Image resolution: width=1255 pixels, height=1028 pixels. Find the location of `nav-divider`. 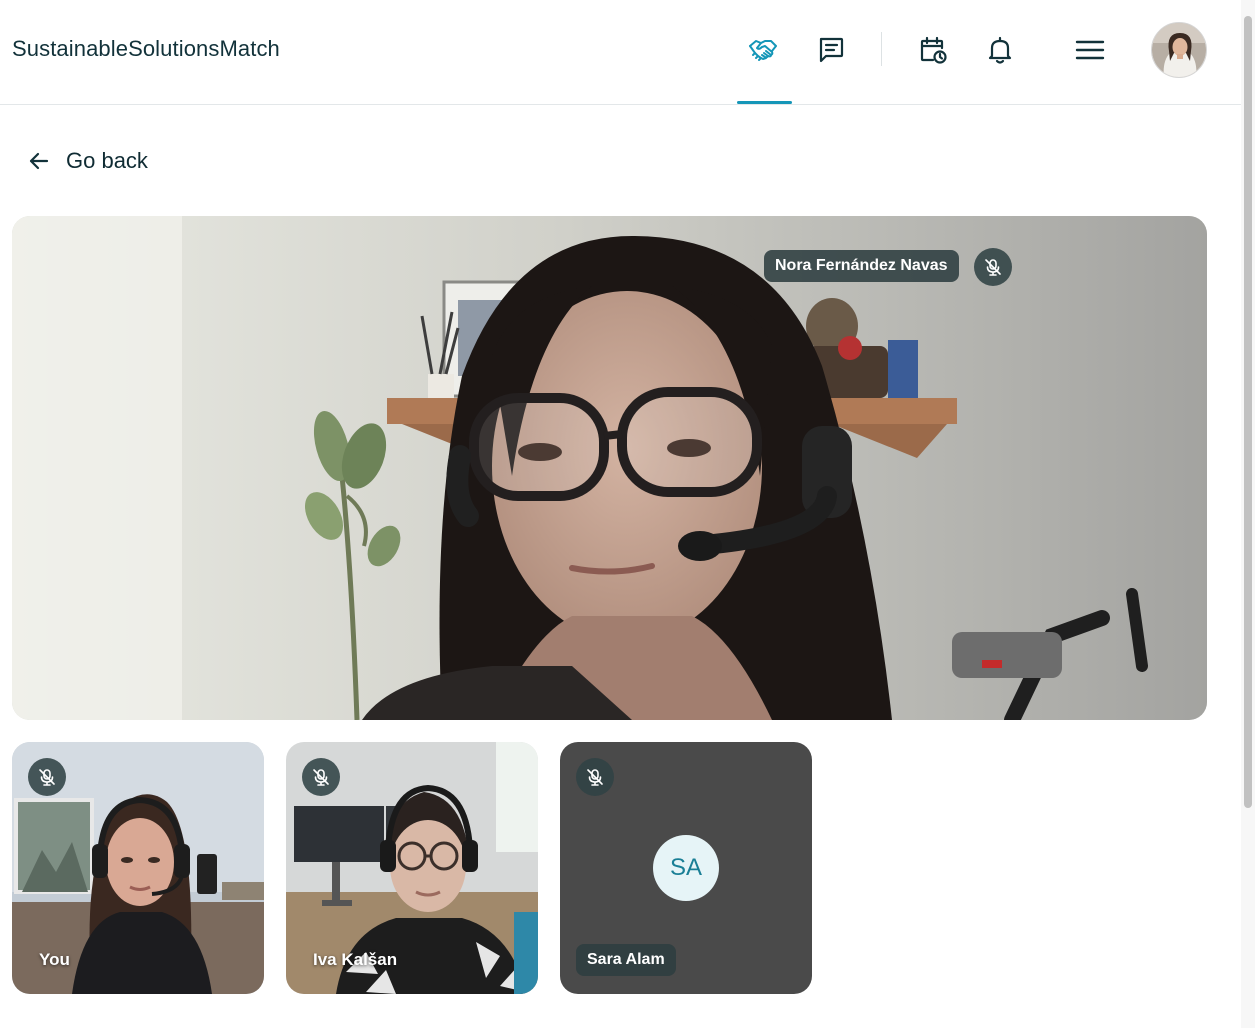

nav-divider is located at coordinates (881, 49).